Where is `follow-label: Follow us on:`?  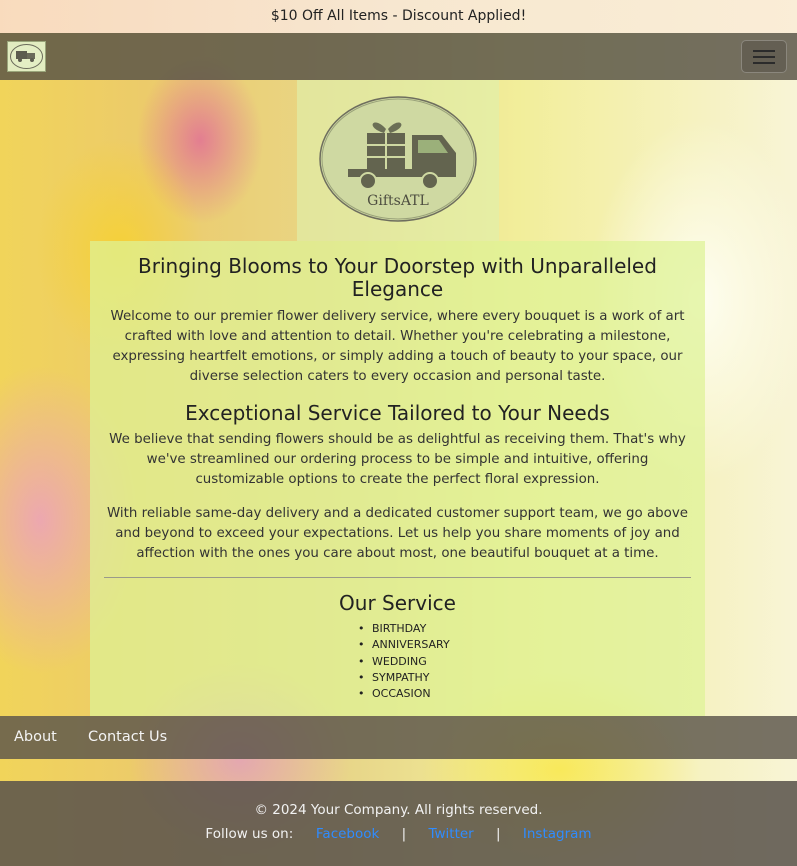 follow-label: Follow us on: is located at coordinates (249, 834).